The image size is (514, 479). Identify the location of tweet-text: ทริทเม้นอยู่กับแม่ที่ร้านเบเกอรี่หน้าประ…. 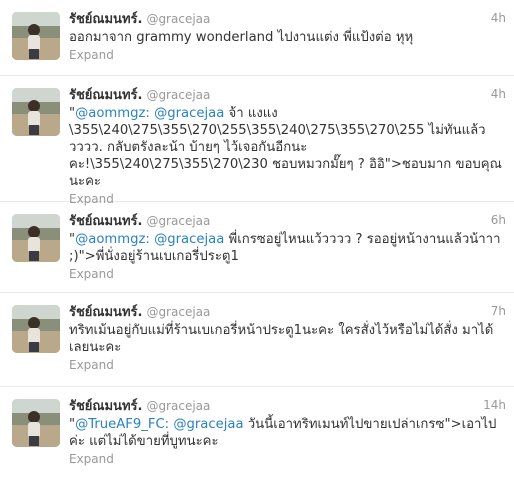
(287, 339).